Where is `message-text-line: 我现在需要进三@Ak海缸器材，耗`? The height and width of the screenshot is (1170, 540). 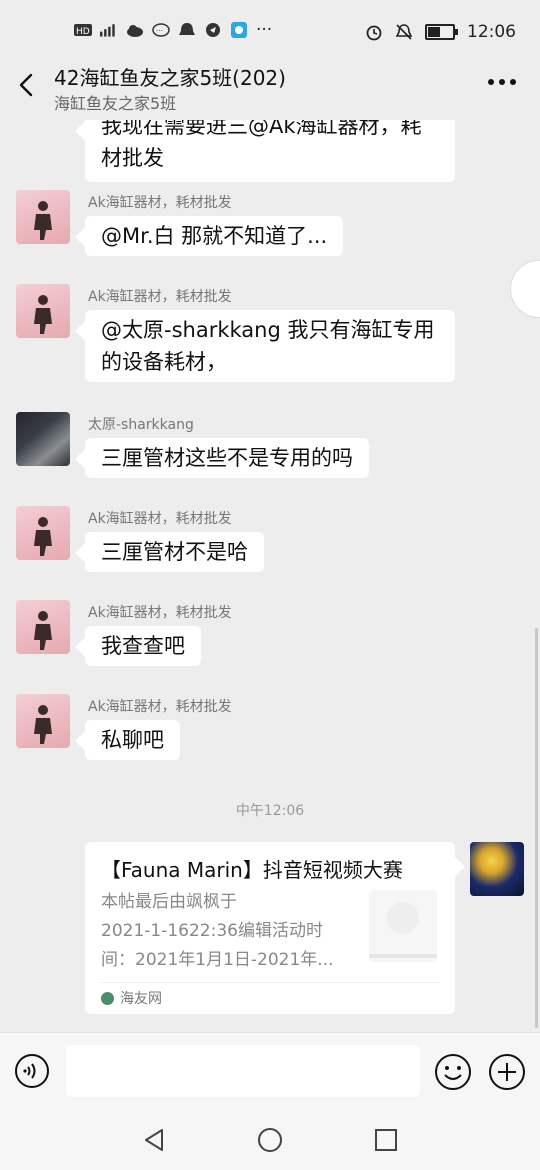 message-text-line: 我现在需要进三@Ak海缸器材，耗 is located at coordinates (261, 129).